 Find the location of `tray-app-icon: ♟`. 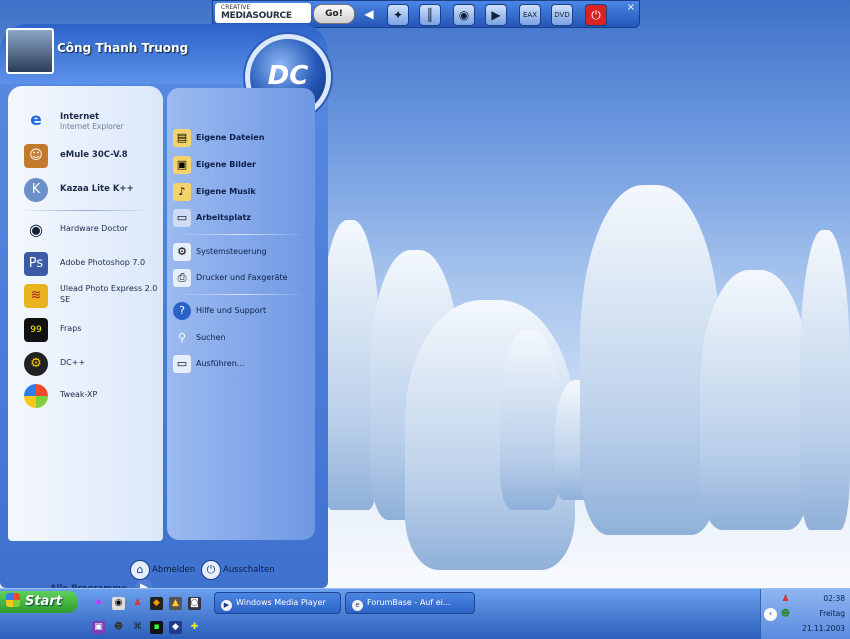

tray-app-icon: ♟ is located at coordinates (785, 599).